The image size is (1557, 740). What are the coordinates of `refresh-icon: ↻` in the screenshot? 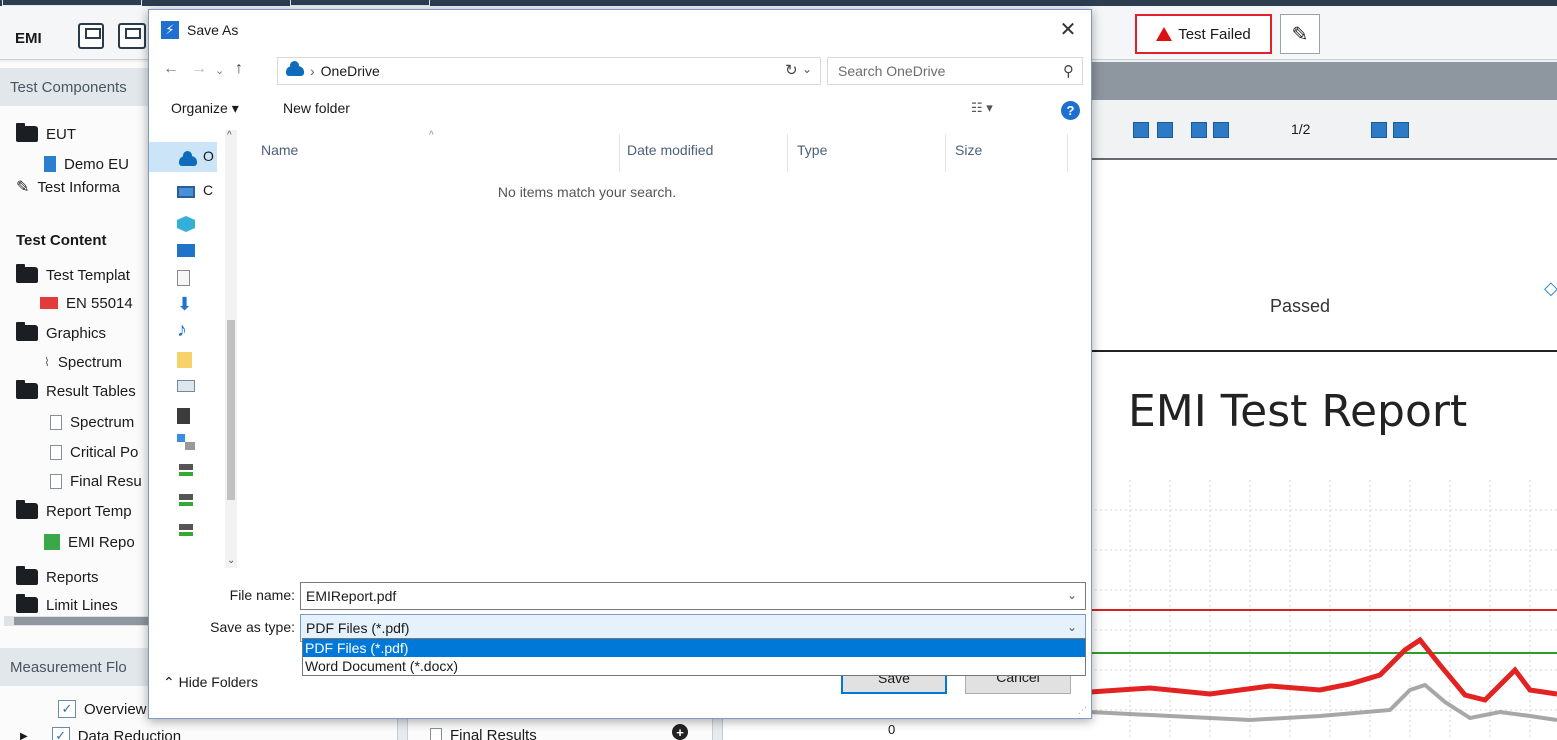 It's located at (791, 70).